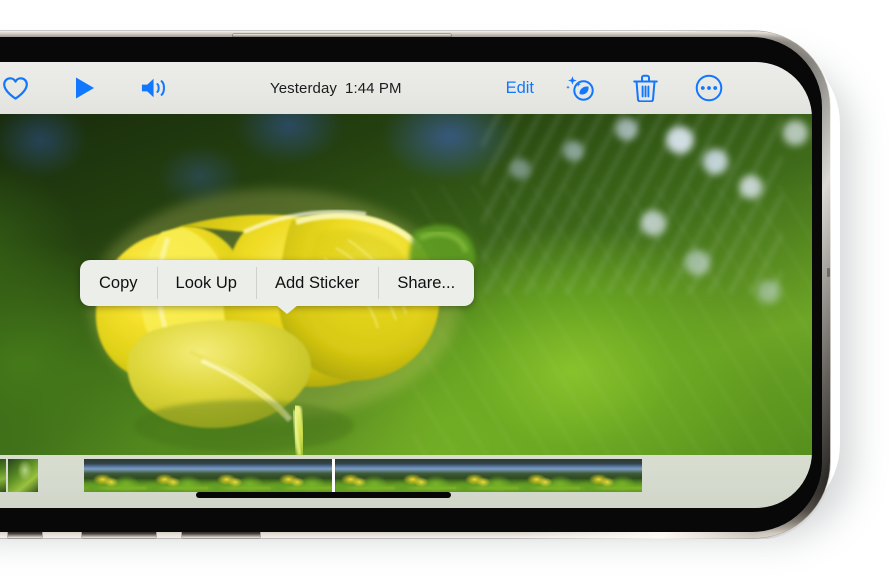  What do you see at coordinates (118, 283) in the screenshot?
I see `callout-item-copy: Copy` at bounding box center [118, 283].